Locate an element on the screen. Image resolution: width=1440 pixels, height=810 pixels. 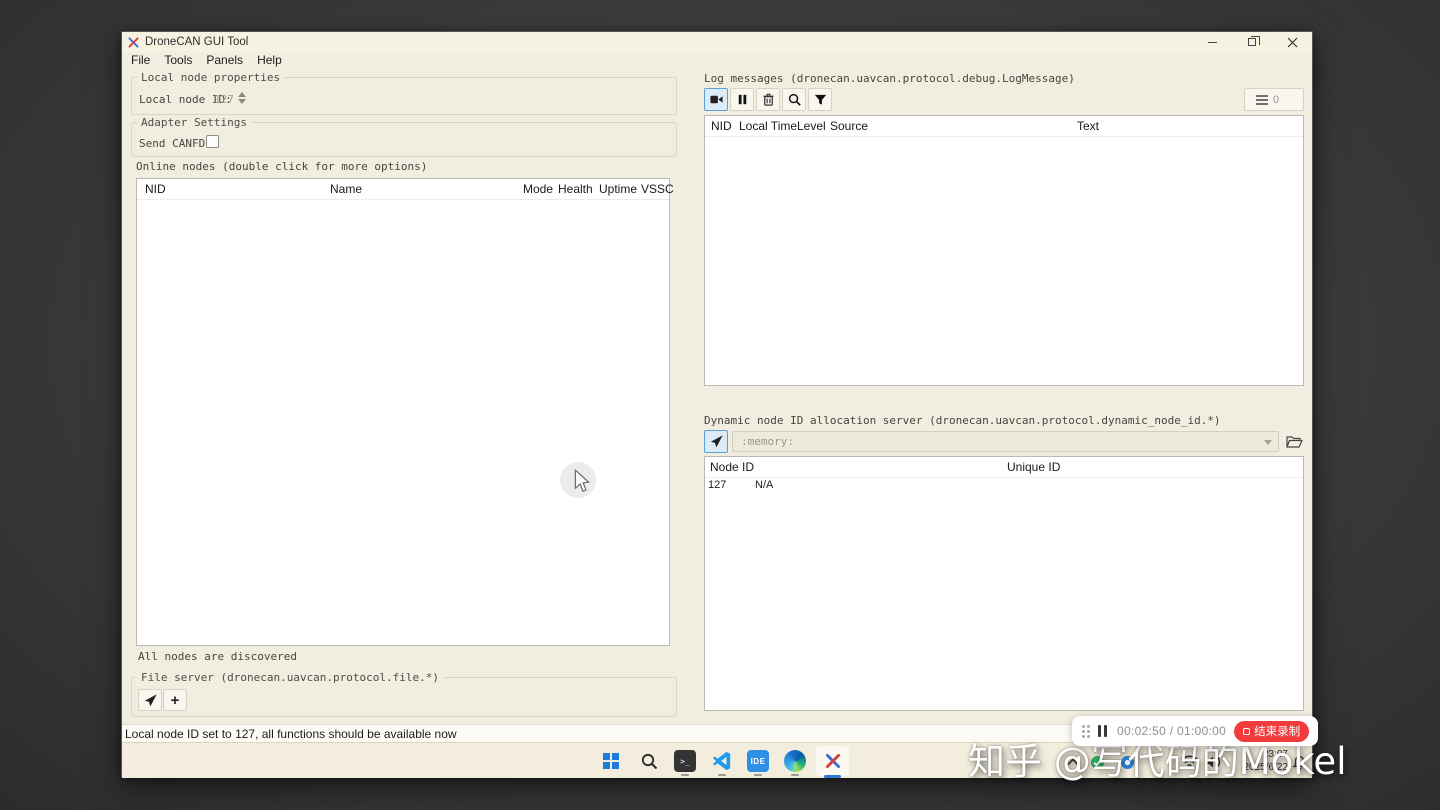
log-record-button is located at coordinates (716, 99).